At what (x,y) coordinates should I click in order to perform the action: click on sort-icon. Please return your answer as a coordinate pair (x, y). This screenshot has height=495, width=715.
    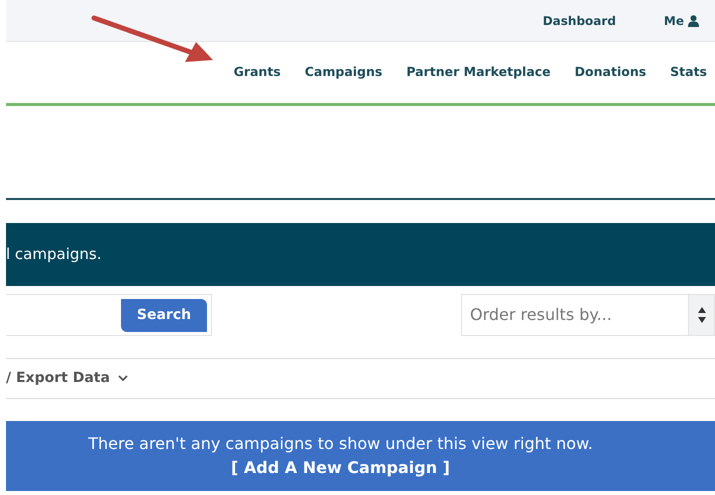
    Looking at the image, I should click on (701, 315).